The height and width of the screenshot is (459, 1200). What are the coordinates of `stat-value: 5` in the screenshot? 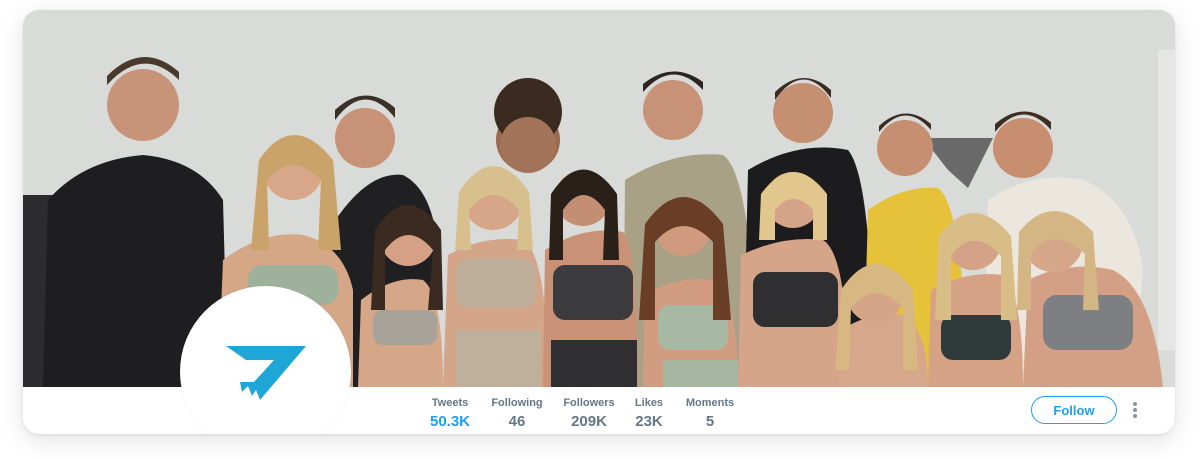 It's located at (710, 421).